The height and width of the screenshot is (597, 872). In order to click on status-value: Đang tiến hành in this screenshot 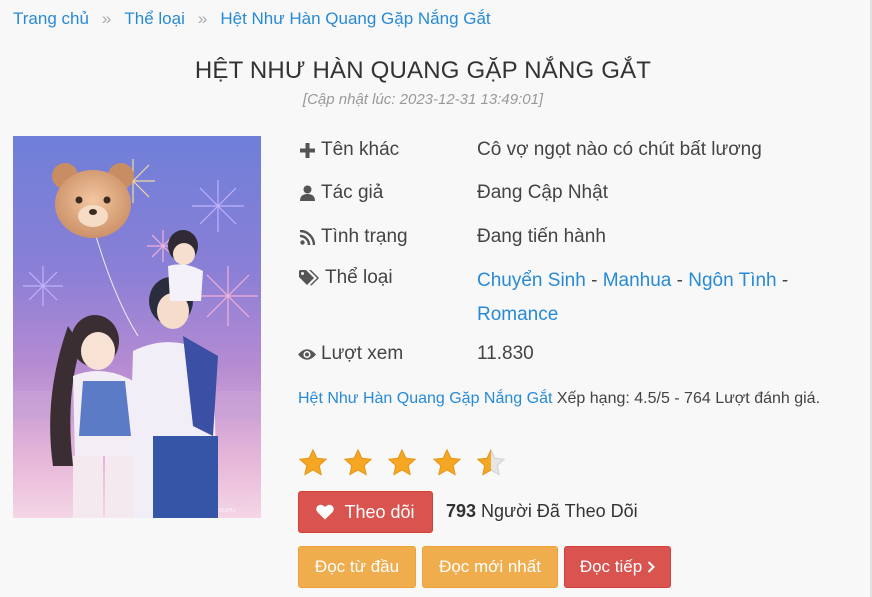, I will do `click(541, 236)`.